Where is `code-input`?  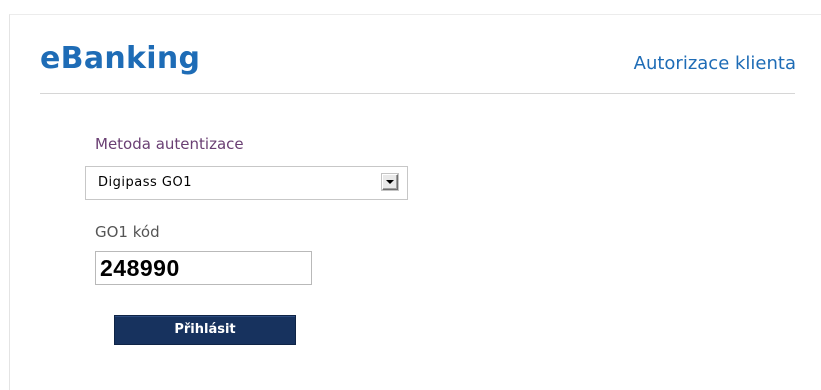 code-input is located at coordinates (203, 268).